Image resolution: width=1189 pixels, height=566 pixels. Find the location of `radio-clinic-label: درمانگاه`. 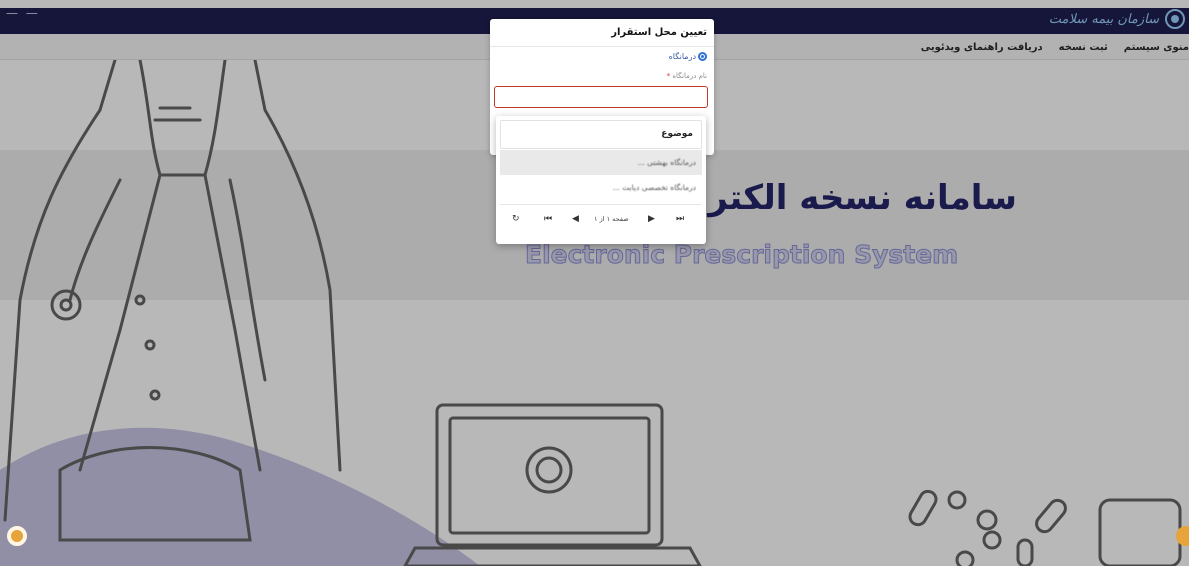

radio-clinic-label: درمانگاه is located at coordinates (682, 56).